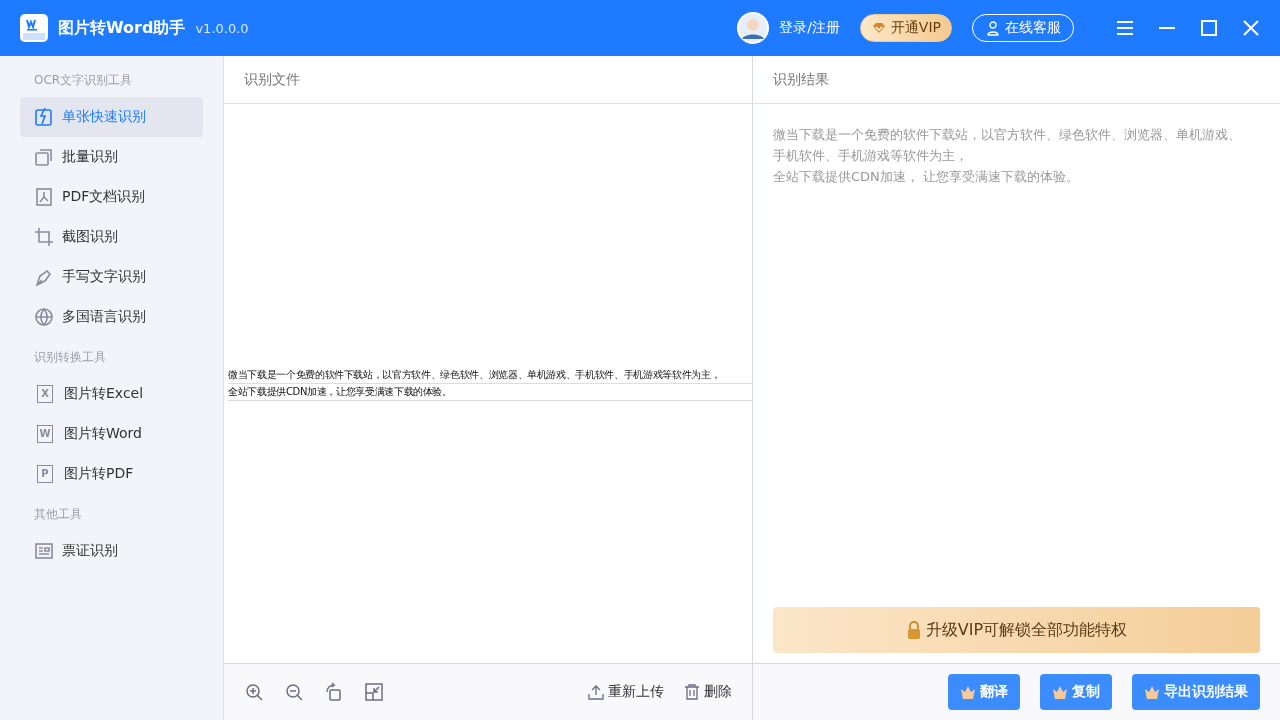  I want to click on card-icon, so click(44, 551).